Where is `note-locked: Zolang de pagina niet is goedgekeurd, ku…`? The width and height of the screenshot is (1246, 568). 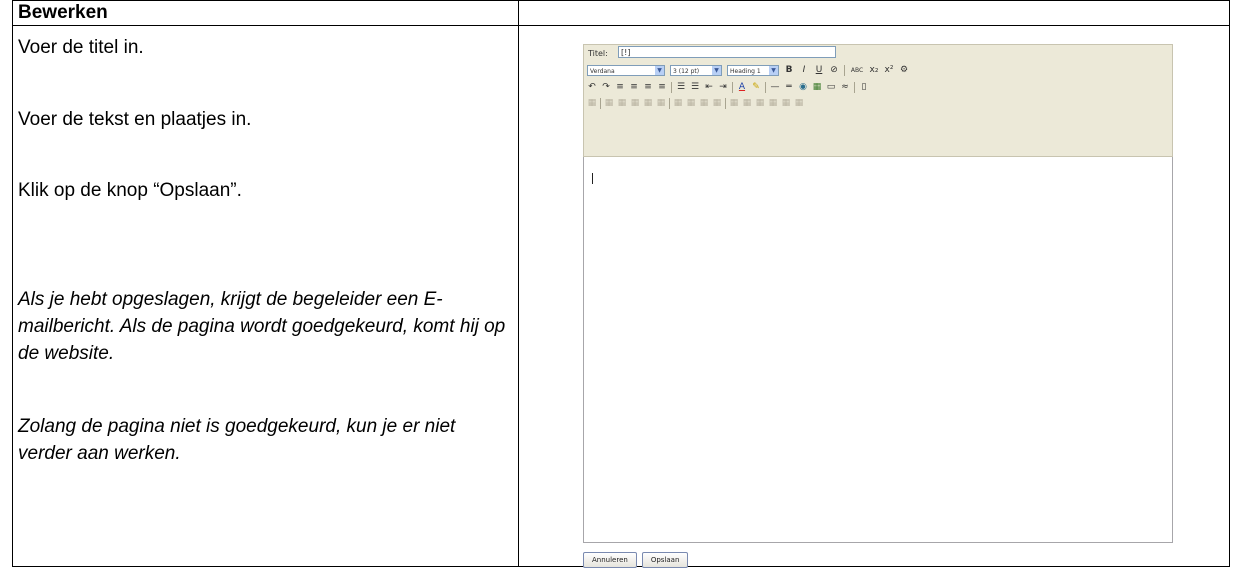
note-locked: Zolang de pagina niet is goedgekeurd, ku… is located at coordinates (237, 440).